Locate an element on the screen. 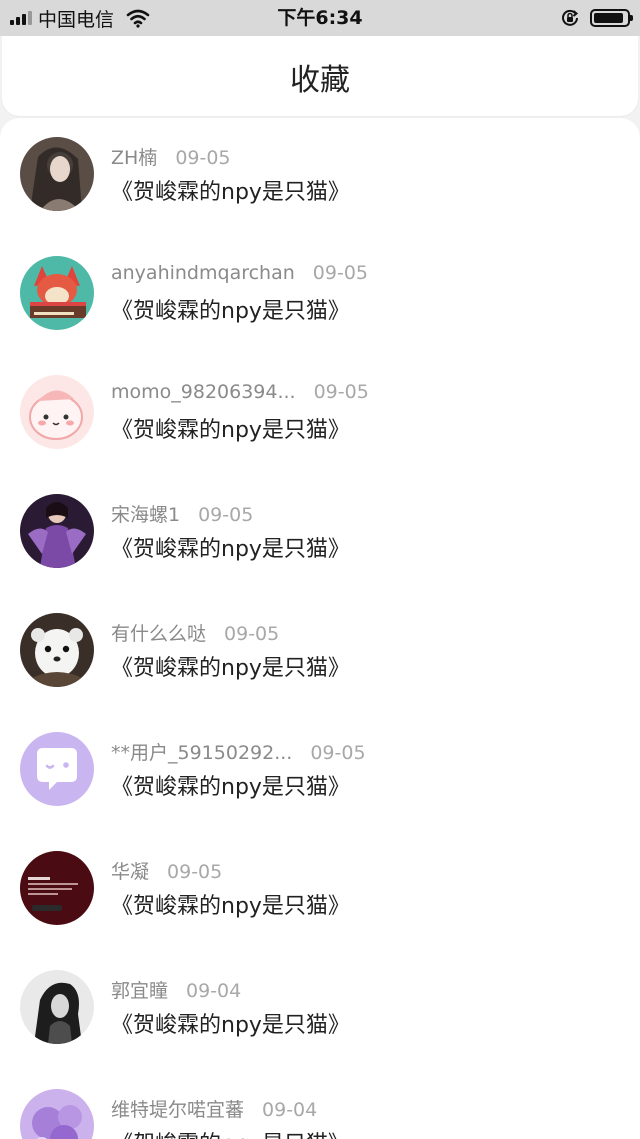  list-item: 有什么么哒 09-05 《贺峻霖的npy是只猫》 is located at coordinates (320, 653).